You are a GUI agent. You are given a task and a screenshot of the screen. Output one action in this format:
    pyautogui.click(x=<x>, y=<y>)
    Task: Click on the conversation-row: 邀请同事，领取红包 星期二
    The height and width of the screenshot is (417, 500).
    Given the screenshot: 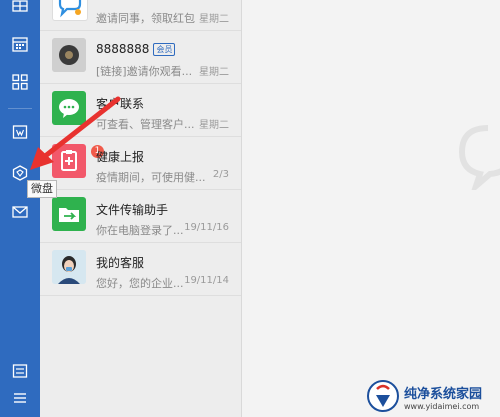 What is the action you would take?
    pyautogui.click(x=140, y=15)
    